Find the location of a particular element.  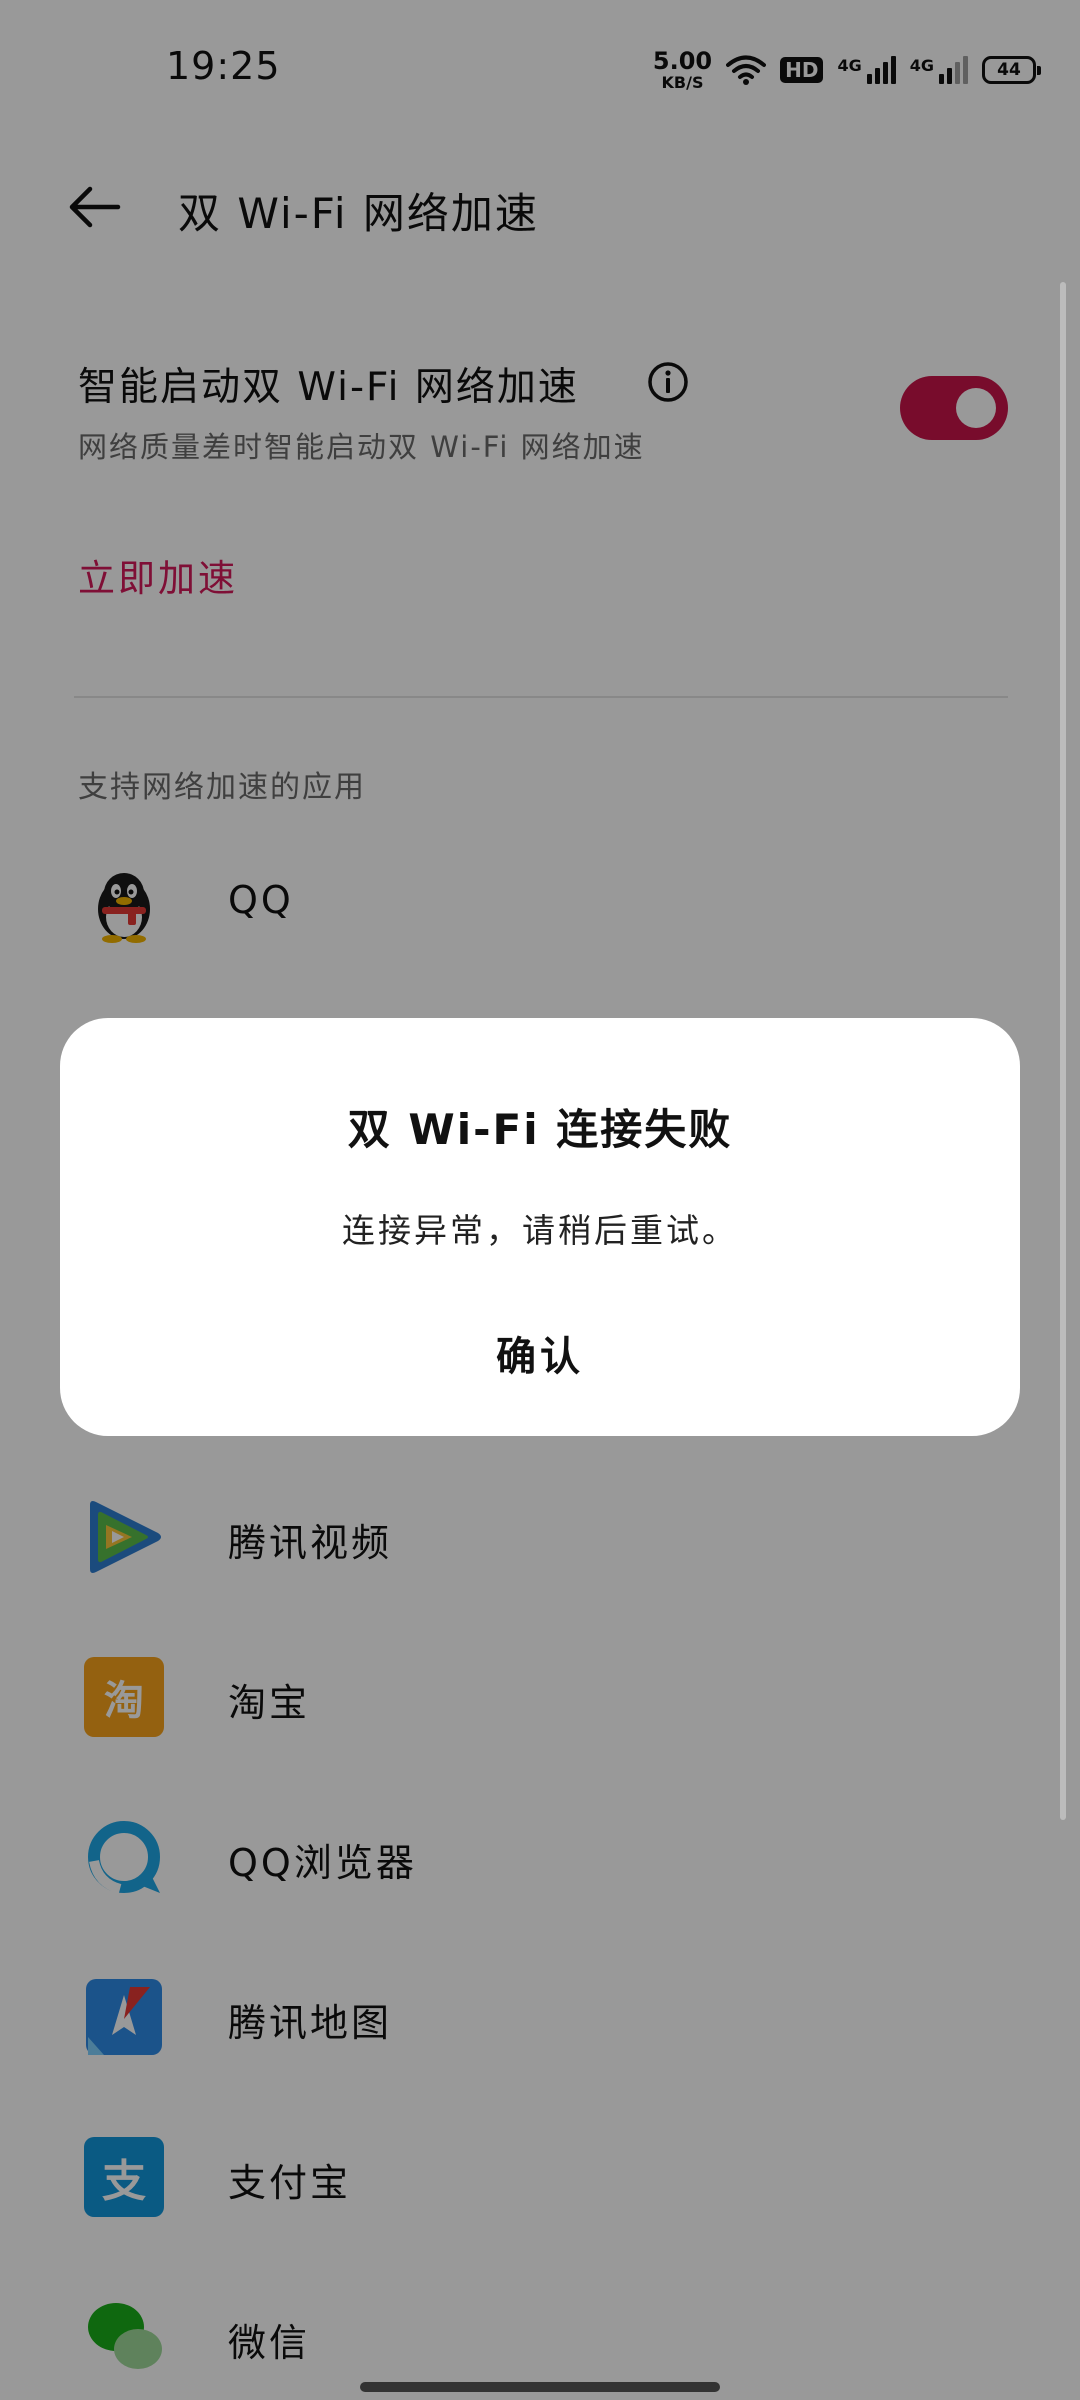

confirm-button: 确认 is located at coordinates (540, 1353).